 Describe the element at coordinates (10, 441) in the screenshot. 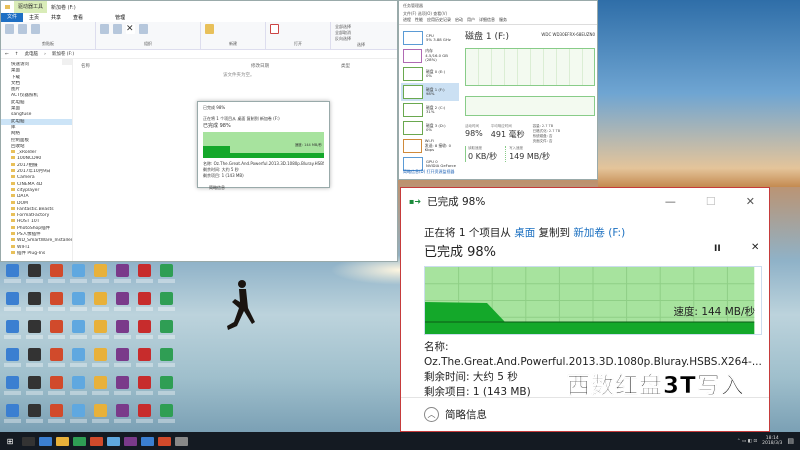

I see `start-button: ⊞` at that location.